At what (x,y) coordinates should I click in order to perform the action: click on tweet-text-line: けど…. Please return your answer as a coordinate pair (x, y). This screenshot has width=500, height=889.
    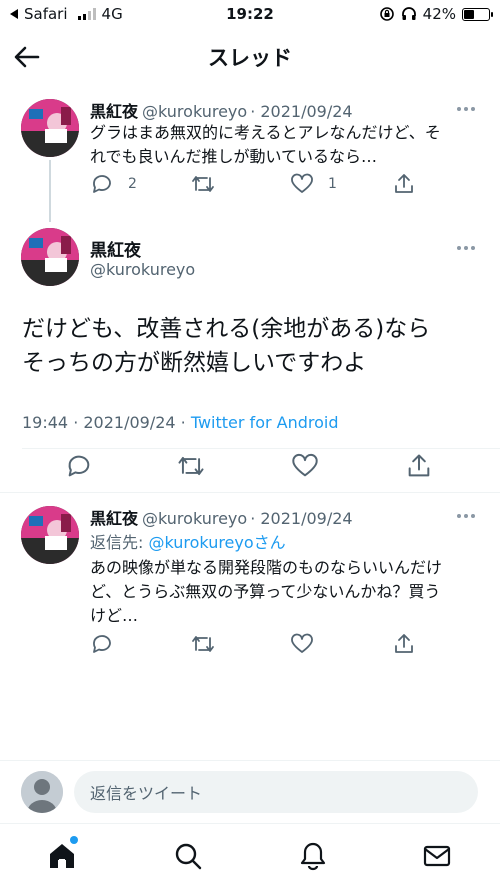
    Looking at the image, I should click on (114, 615).